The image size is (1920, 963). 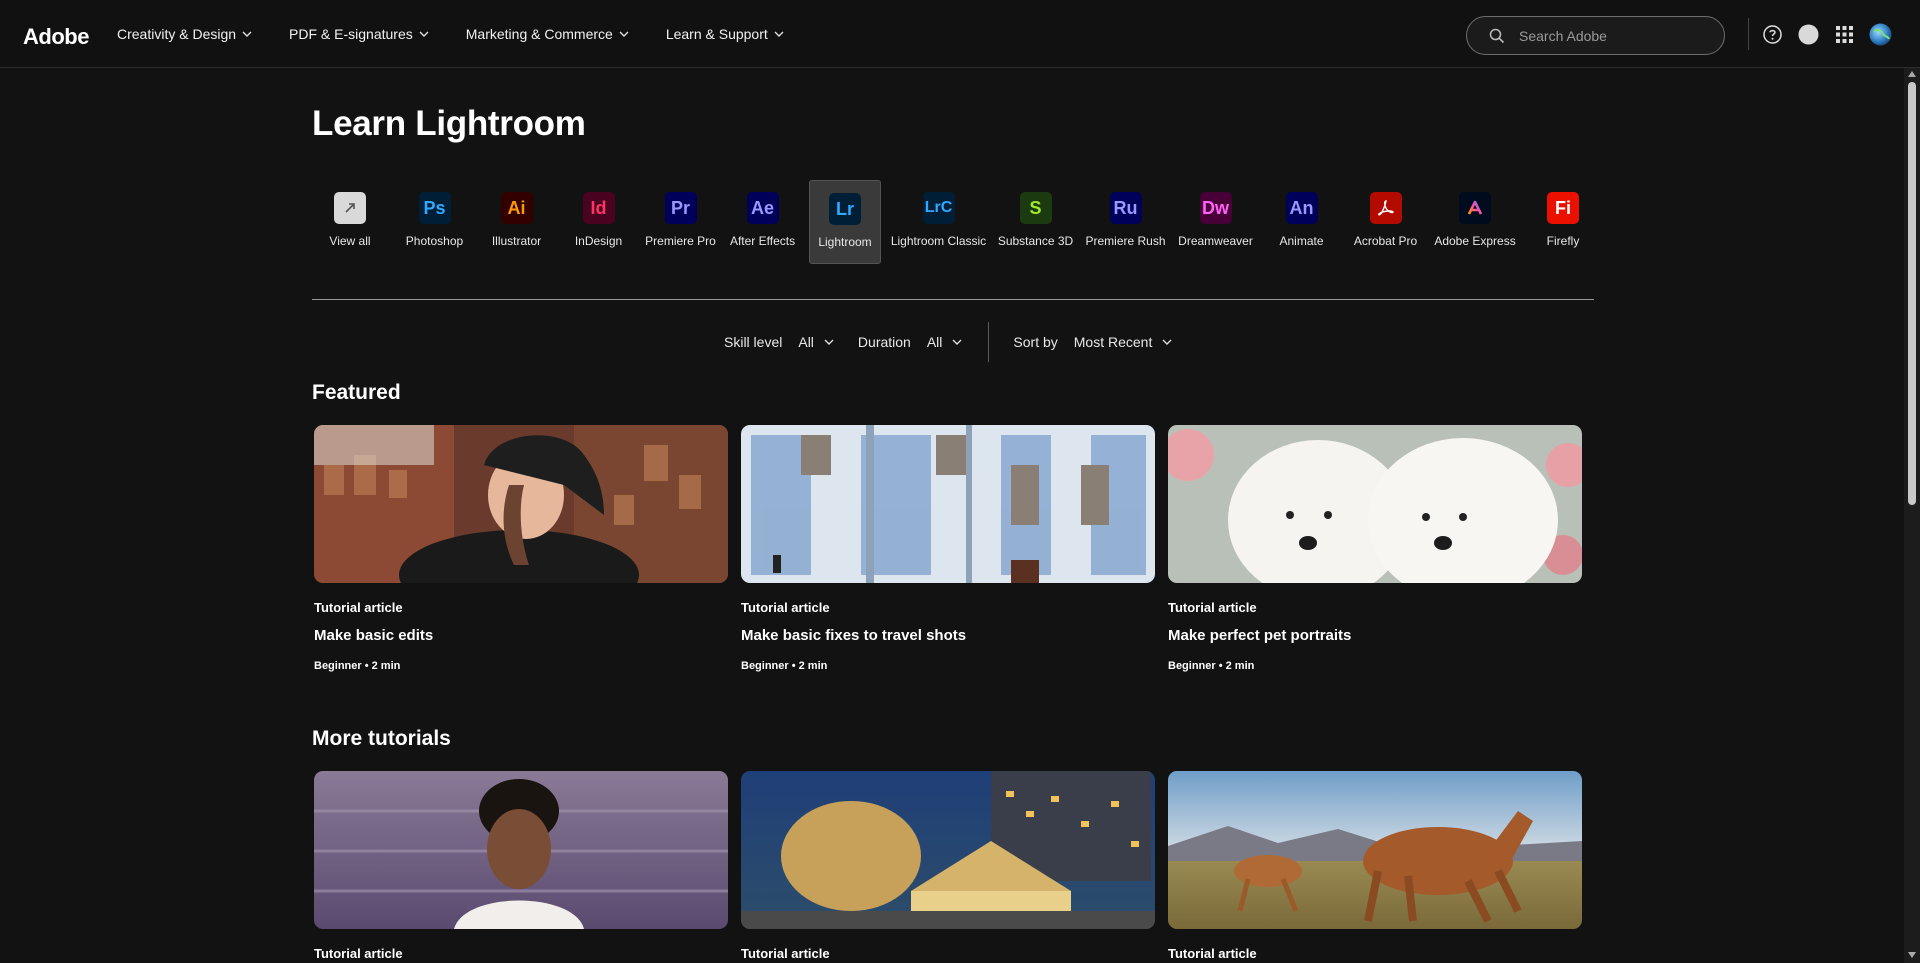 I want to click on sort-dropdown: Most Recent, so click(x=1123, y=342).